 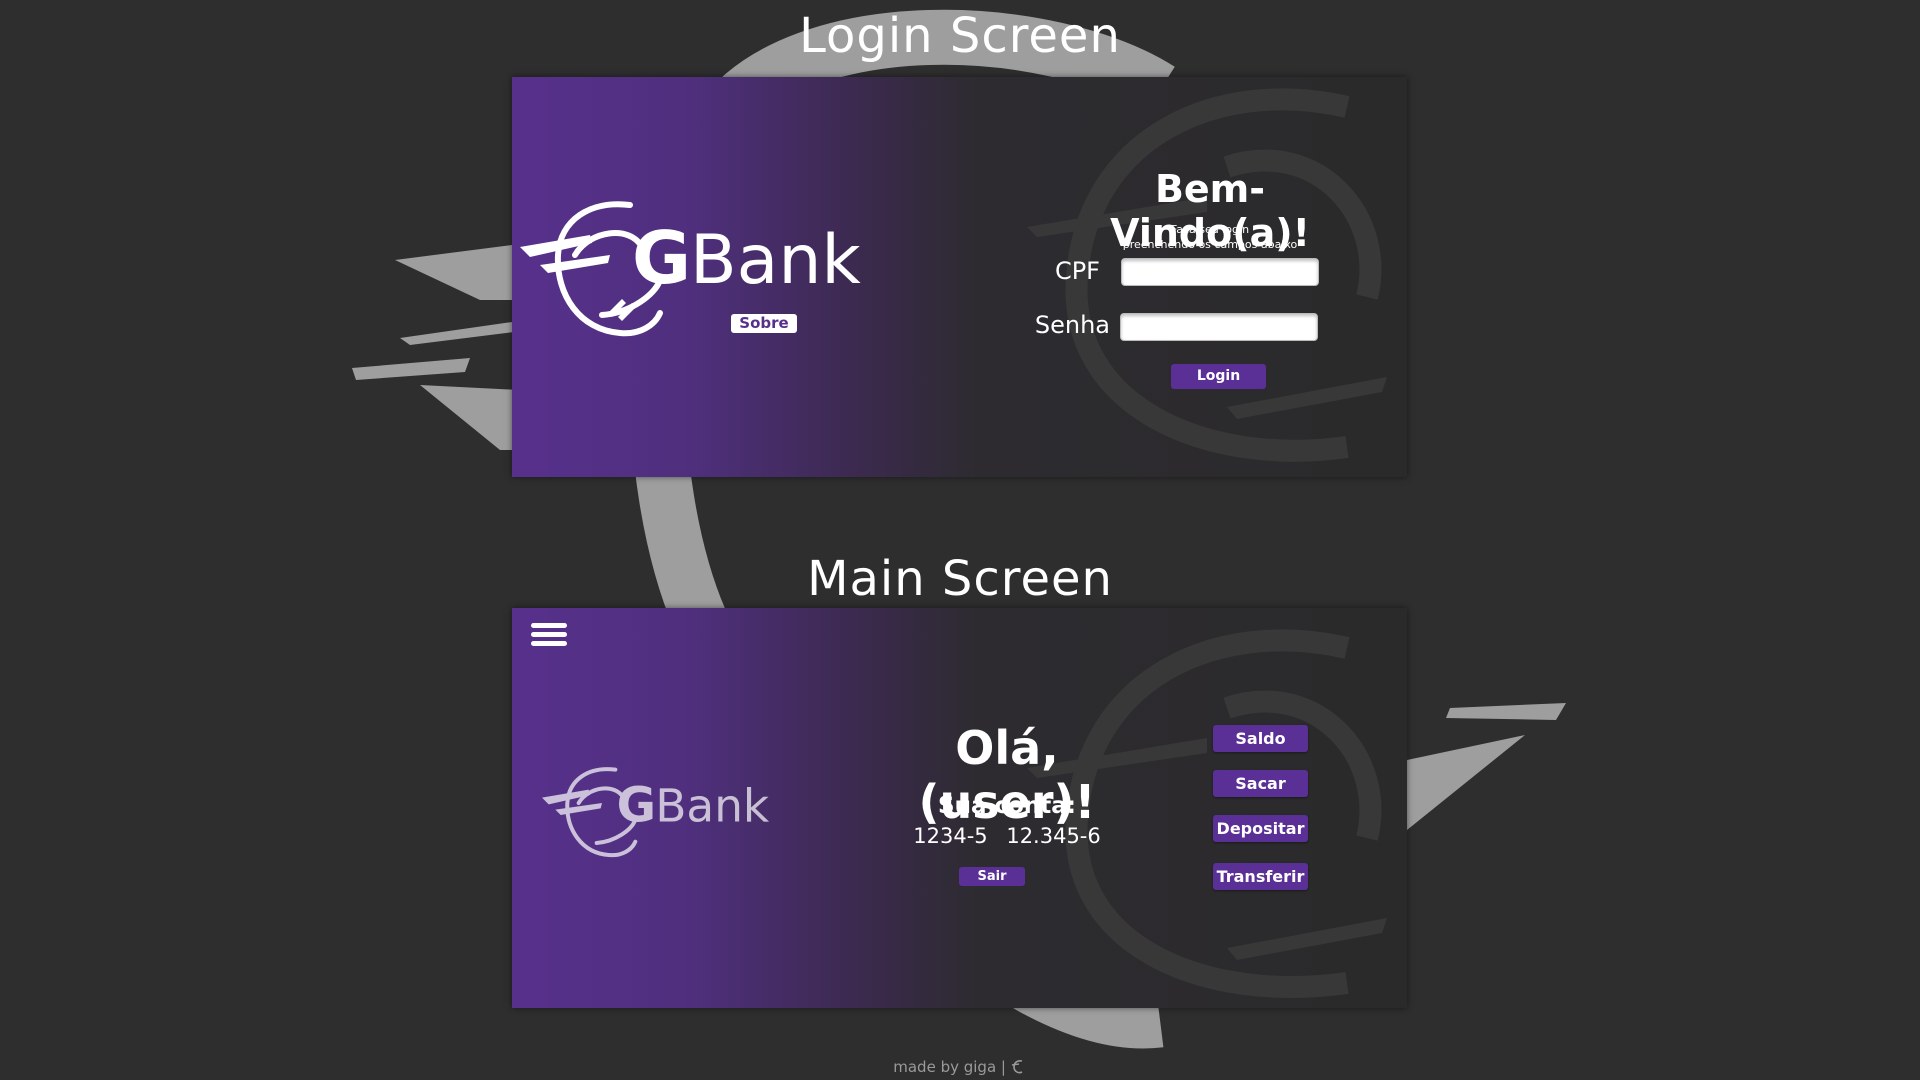 I want to click on footer: made by giga |, so click(x=960, y=1067).